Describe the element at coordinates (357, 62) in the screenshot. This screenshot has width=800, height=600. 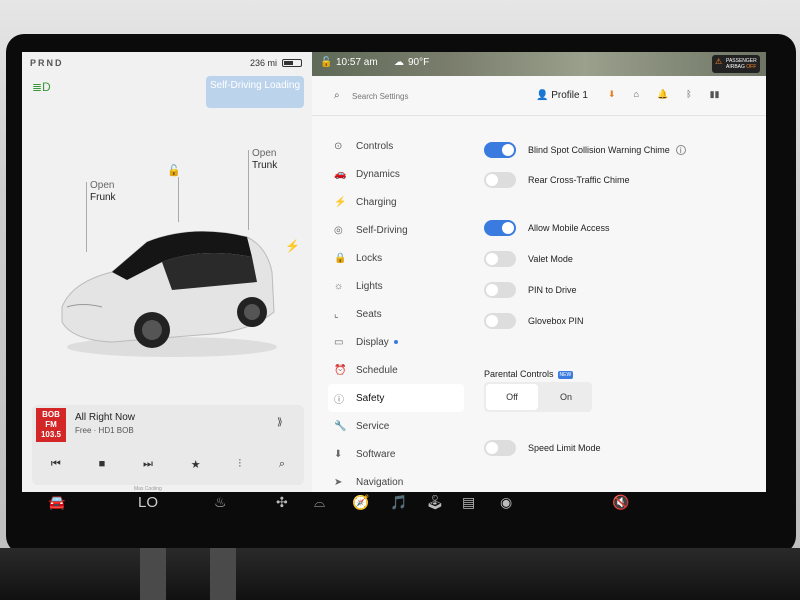
I see `time-display: 10:57 am` at that location.